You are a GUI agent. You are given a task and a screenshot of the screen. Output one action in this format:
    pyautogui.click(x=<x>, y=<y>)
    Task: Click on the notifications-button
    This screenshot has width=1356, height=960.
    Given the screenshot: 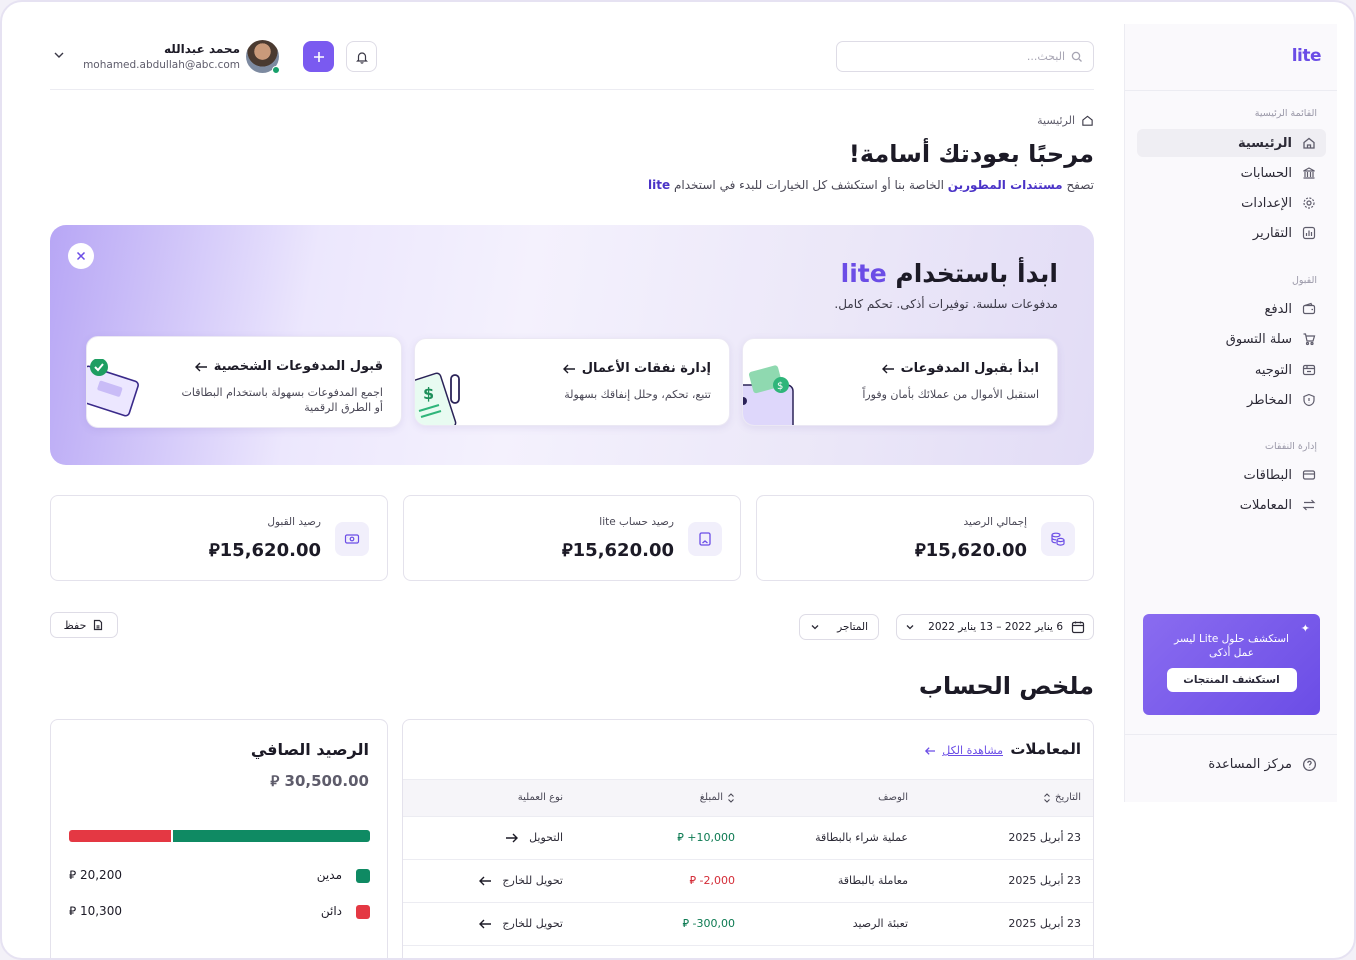 What is the action you would take?
    pyautogui.click(x=361, y=56)
    